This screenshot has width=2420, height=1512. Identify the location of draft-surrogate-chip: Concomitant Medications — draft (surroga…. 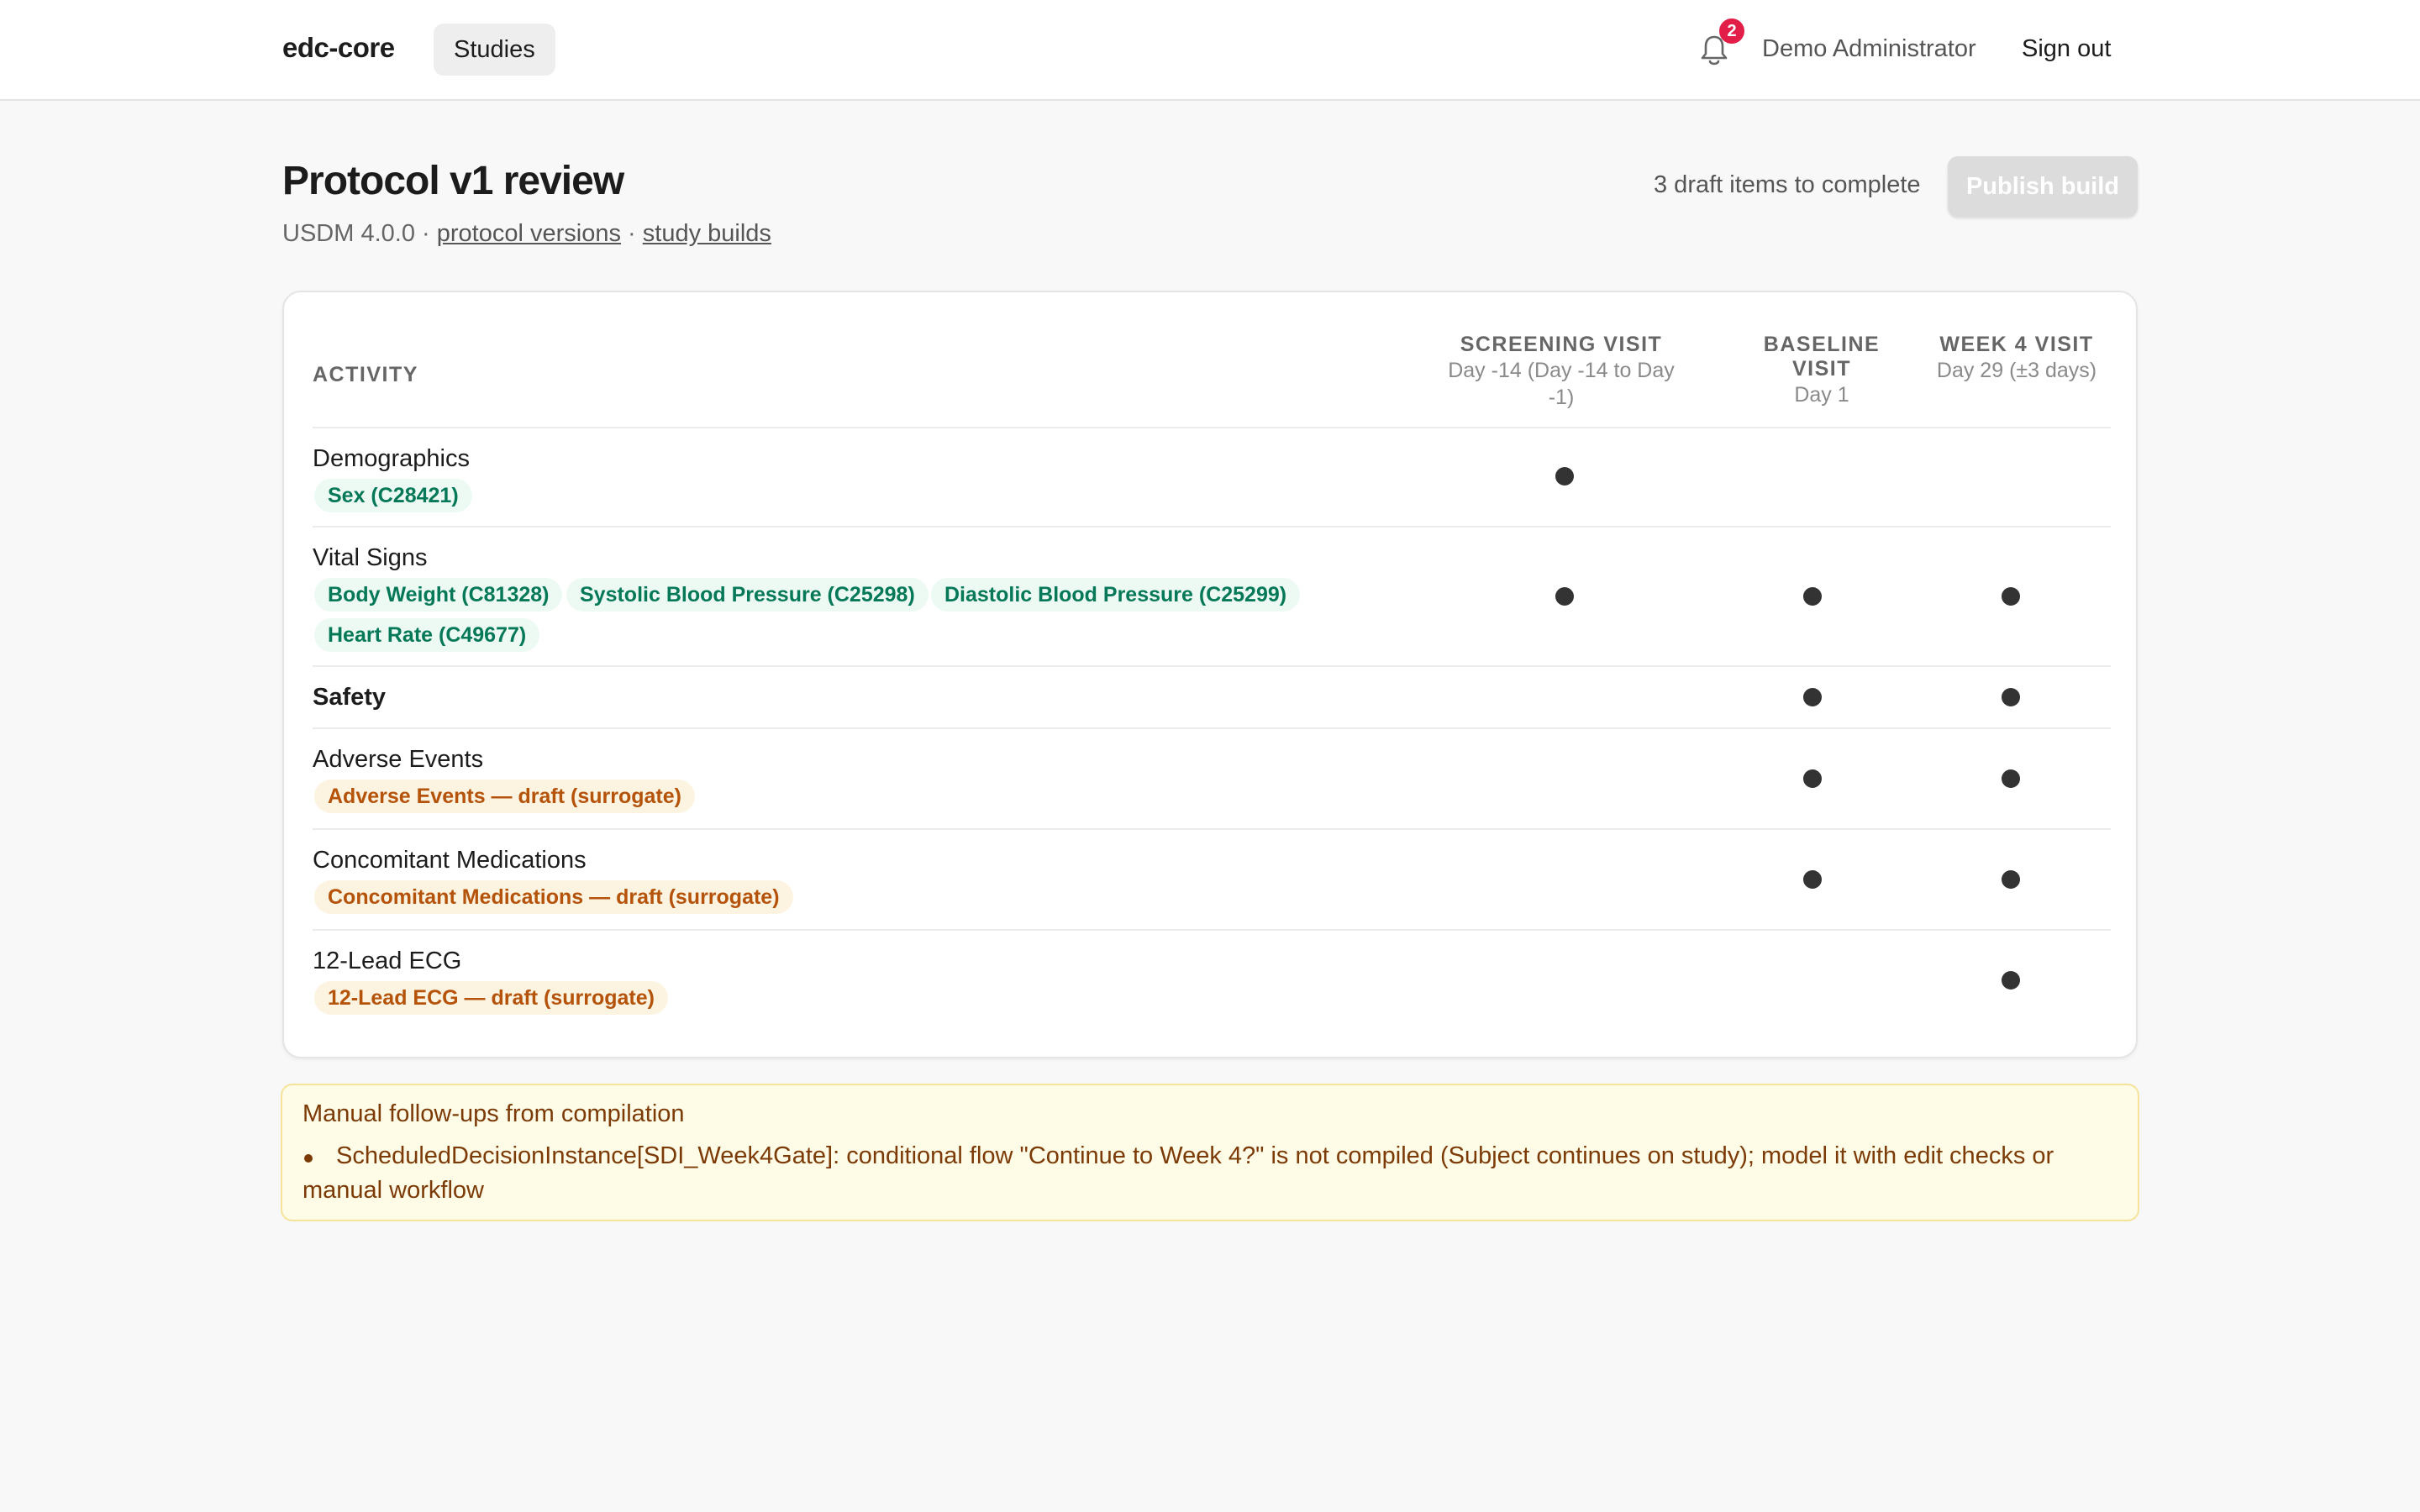
(553, 897).